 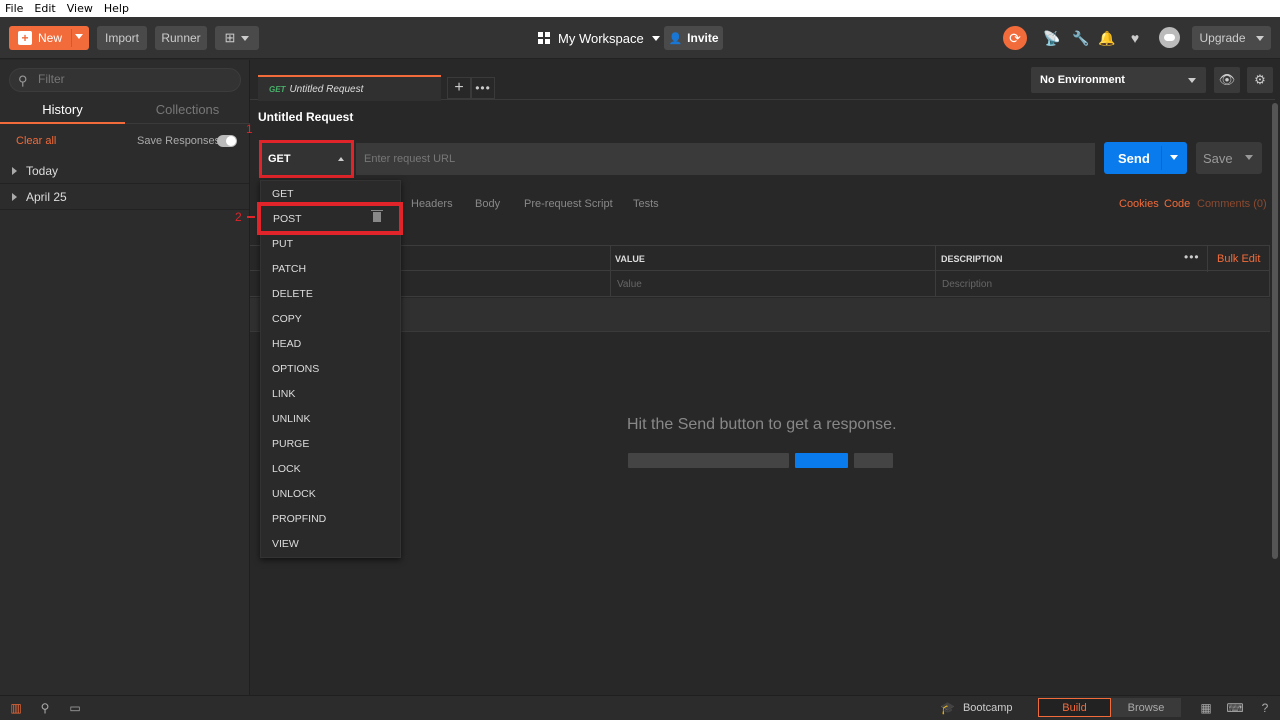 I want to click on menu-edit: Edit, so click(x=45, y=8).